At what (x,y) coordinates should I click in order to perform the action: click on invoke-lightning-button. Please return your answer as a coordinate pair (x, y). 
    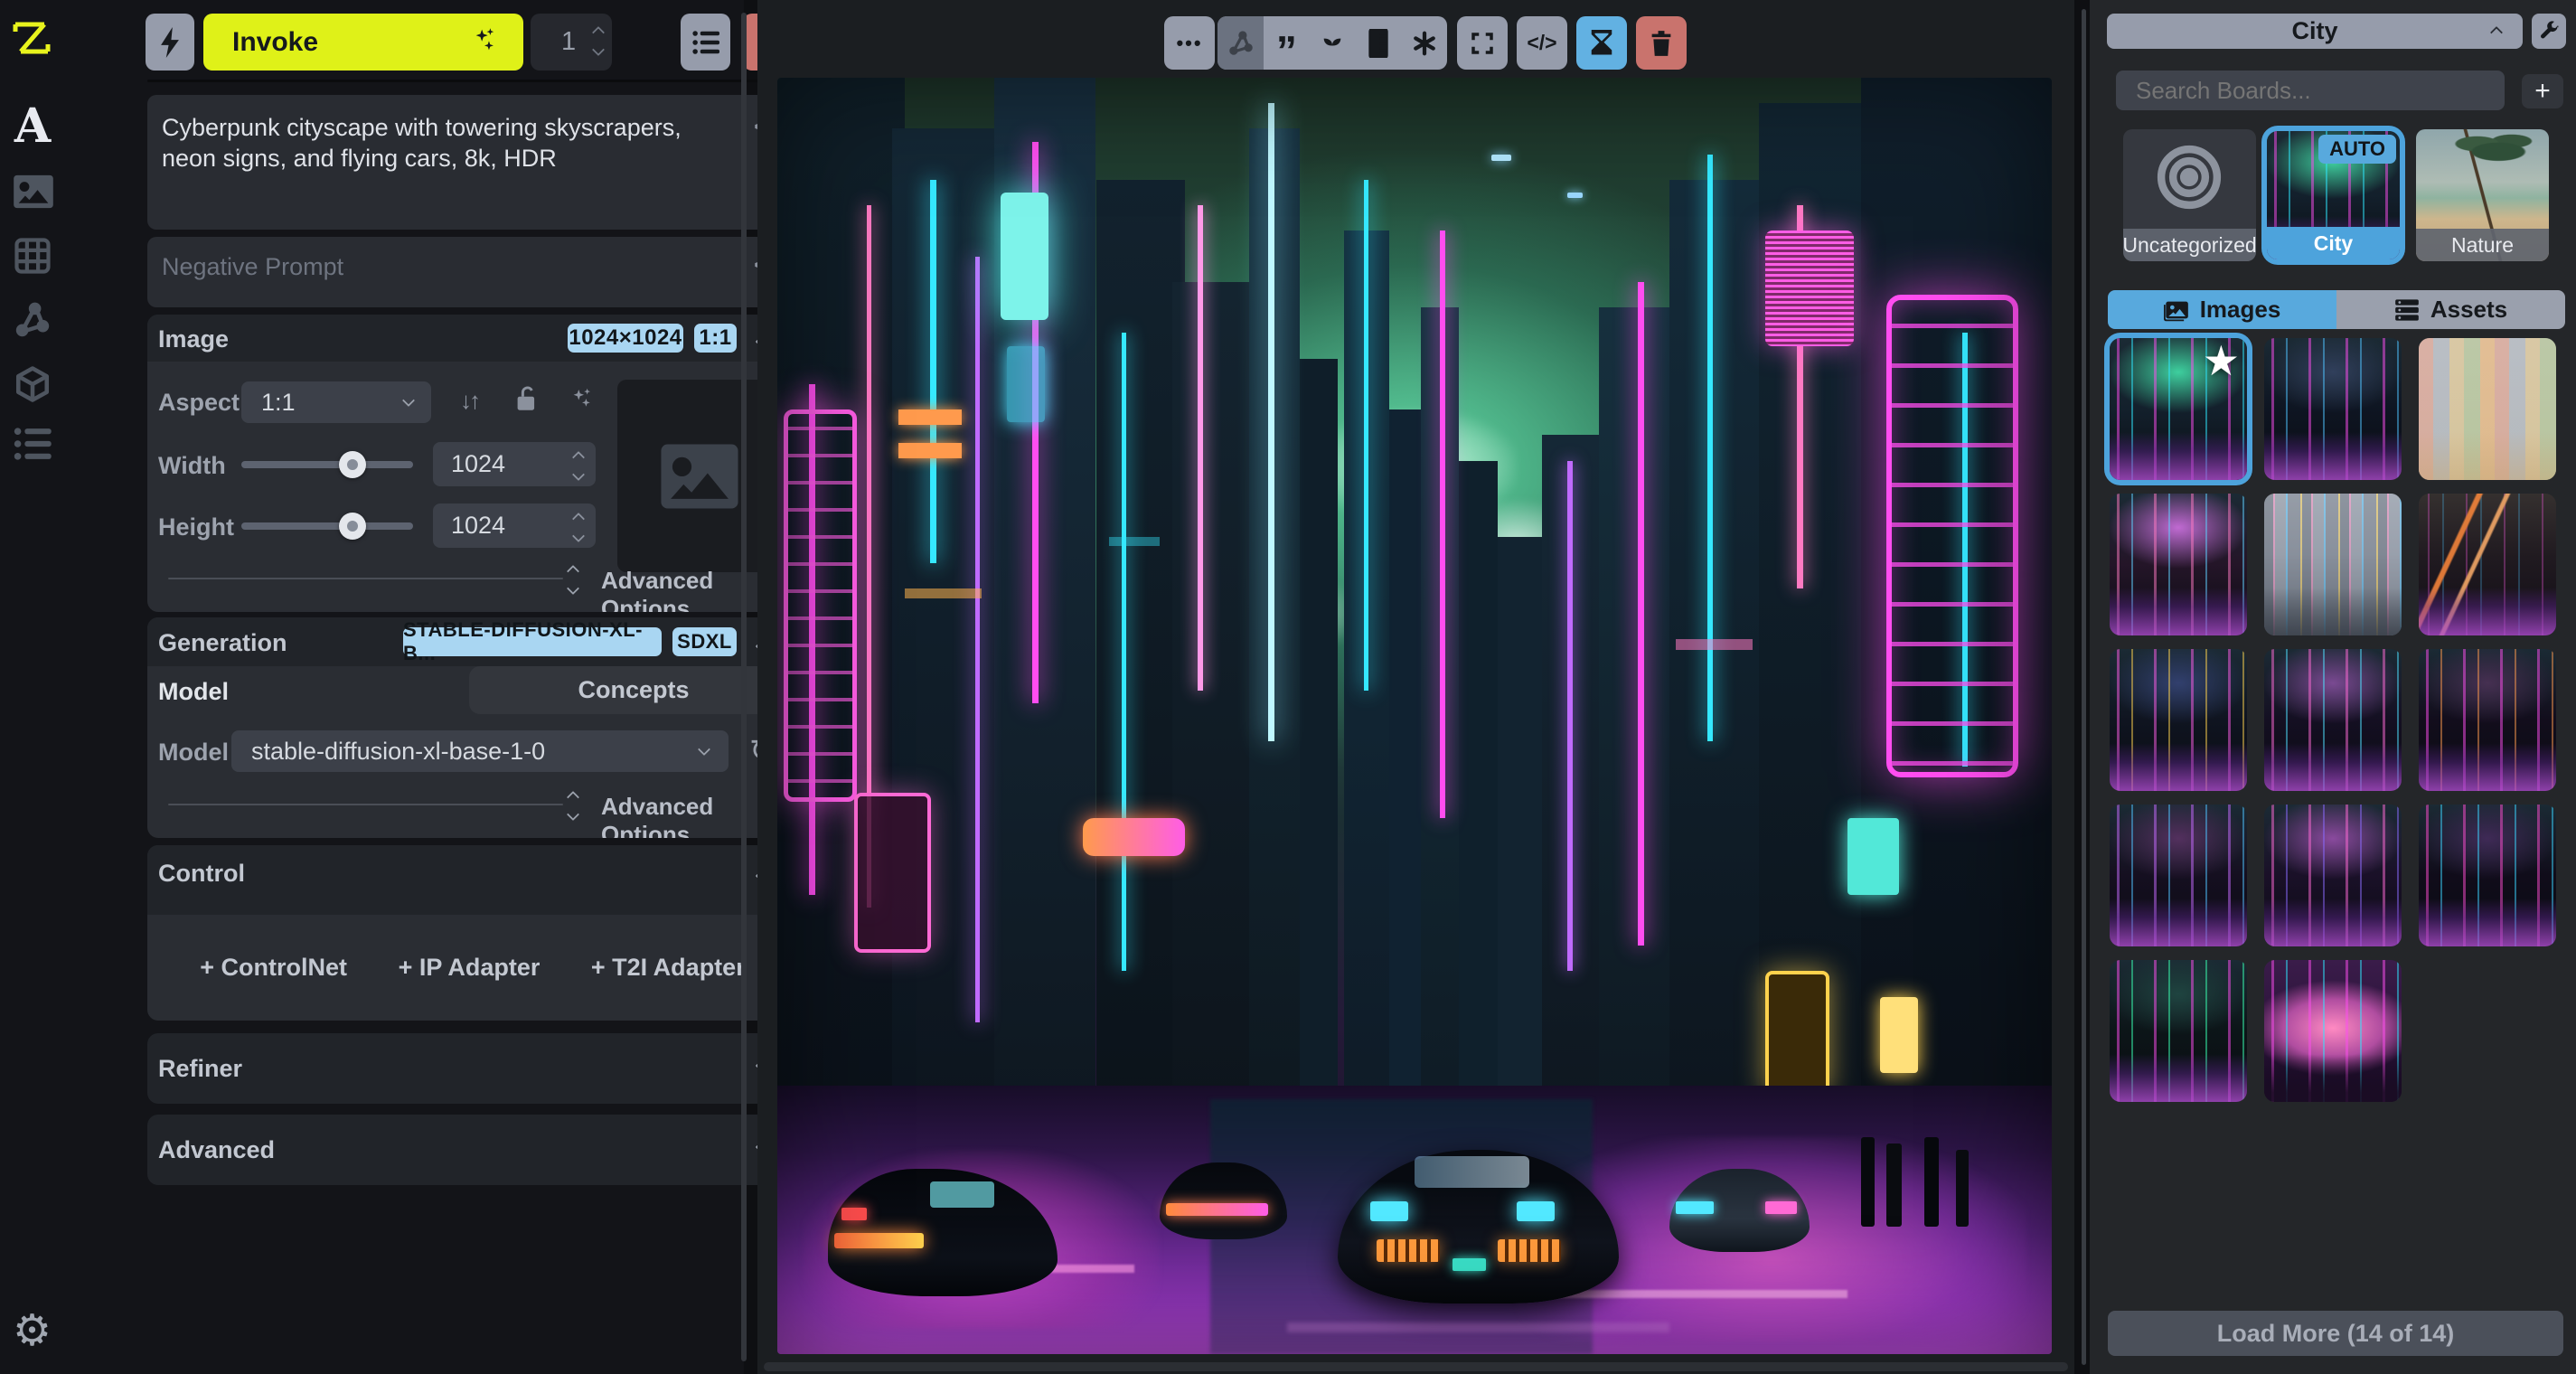
    Looking at the image, I should click on (170, 42).